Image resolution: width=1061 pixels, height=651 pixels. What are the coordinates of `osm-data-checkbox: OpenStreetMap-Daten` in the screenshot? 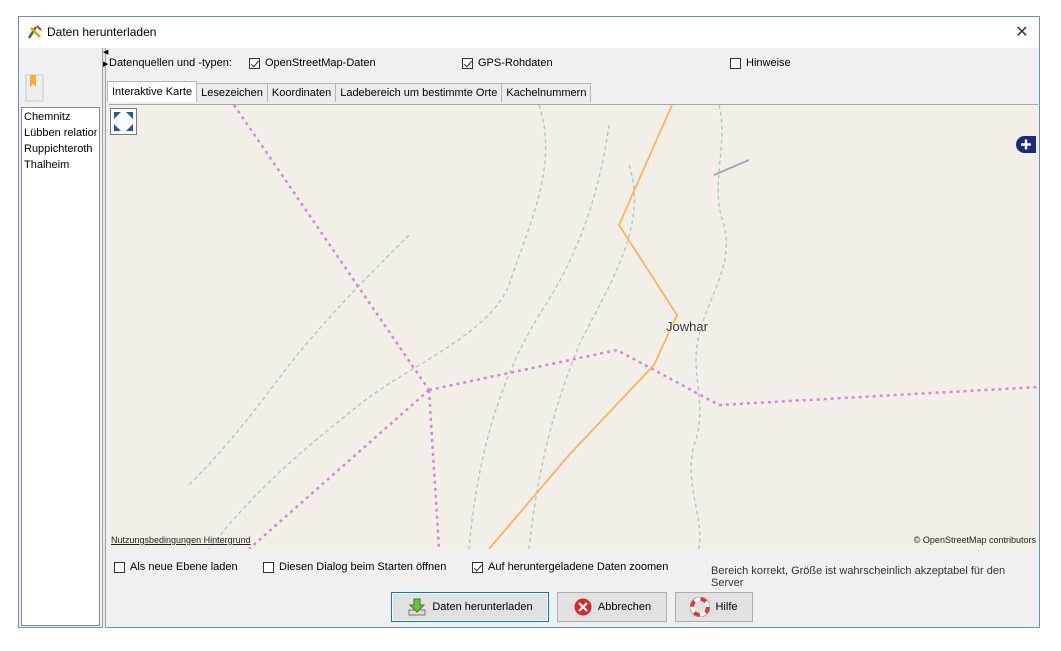 It's located at (312, 63).